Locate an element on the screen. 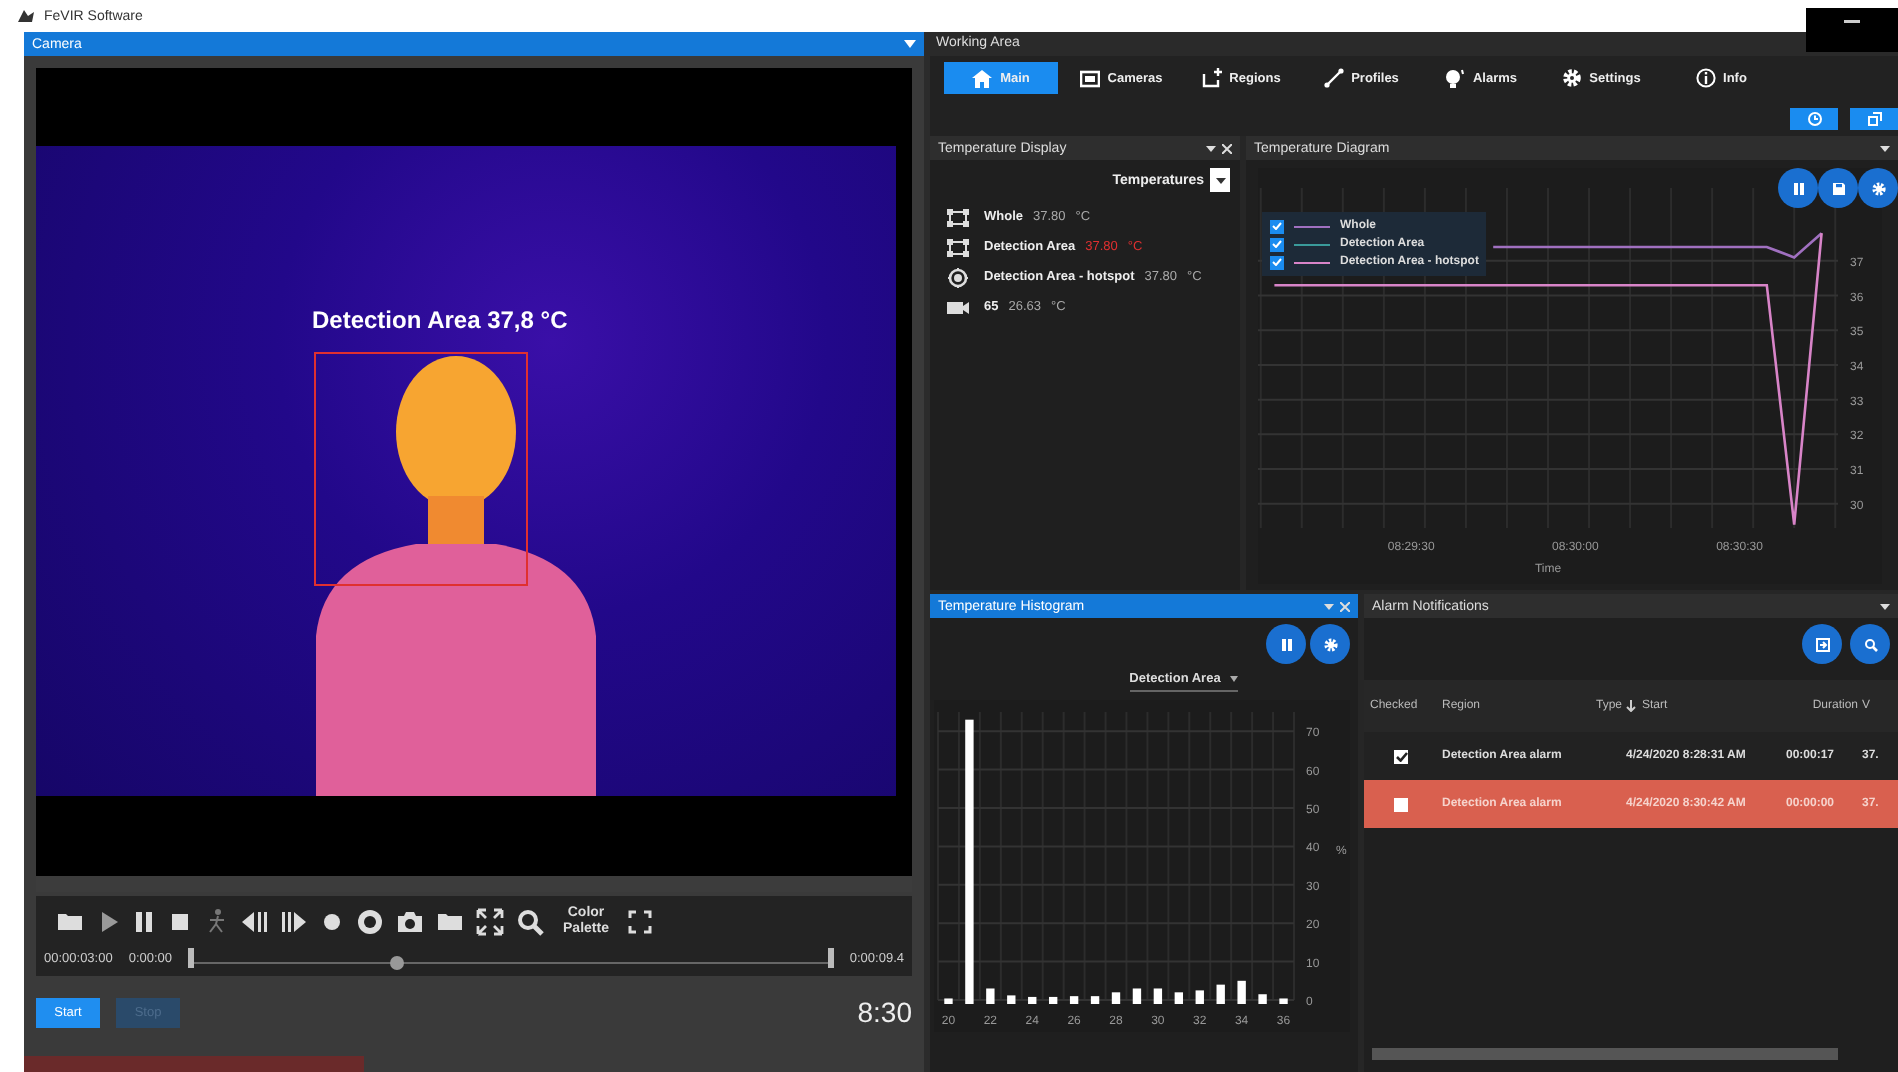 This screenshot has height=1072, width=1898. export-button is located at coordinates (1822, 644).